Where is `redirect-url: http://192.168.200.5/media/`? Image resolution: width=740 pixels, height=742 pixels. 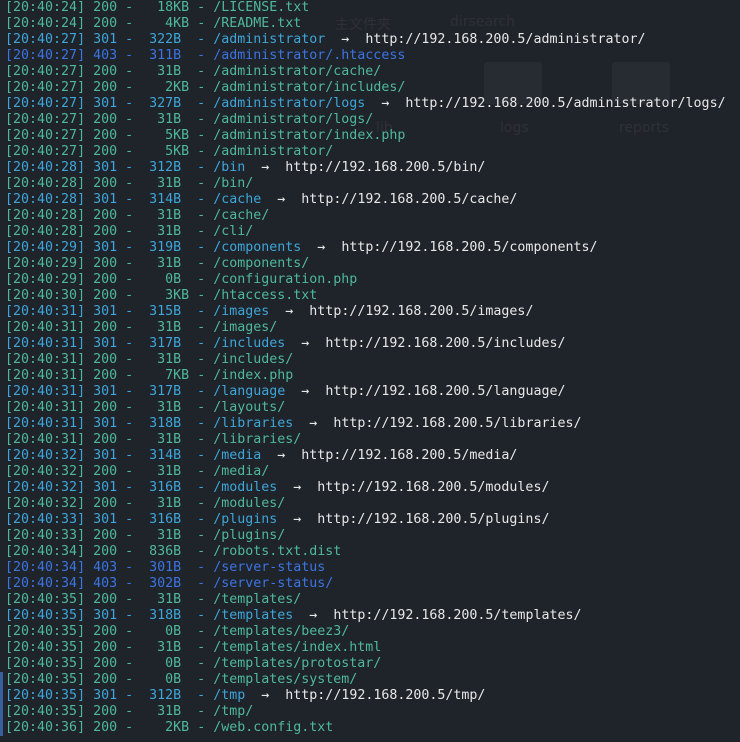
redirect-url: http://192.168.200.5/media/ is located at coordinates (409, 455).